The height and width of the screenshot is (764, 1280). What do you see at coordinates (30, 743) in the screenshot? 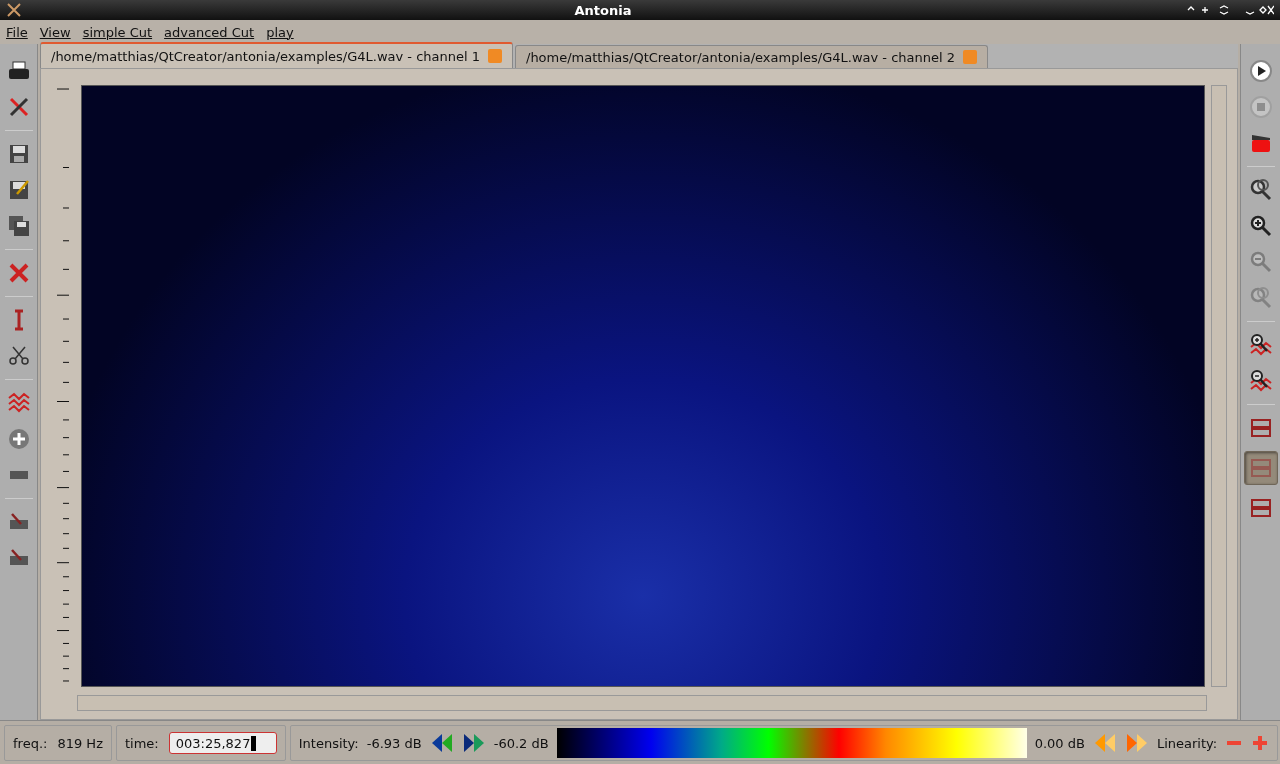
I see `freq-label: freq.:` at bounding box center [30, 743].